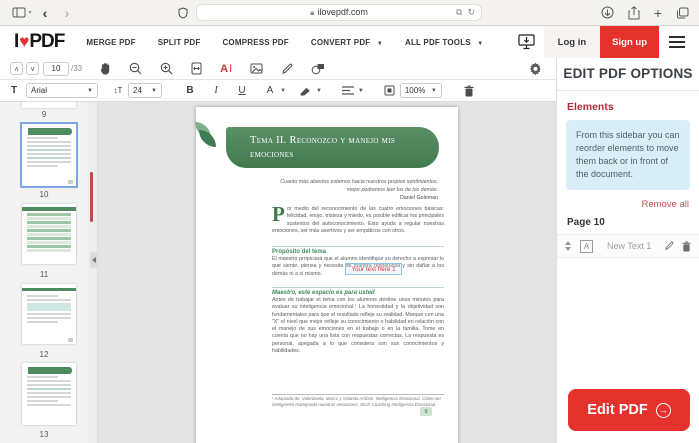 The width and height of the screenshot is (699, 443). What do you see at coordinates (634, 12) in the screenshot?
I see `share-icon` at bounding box center [634, 12].